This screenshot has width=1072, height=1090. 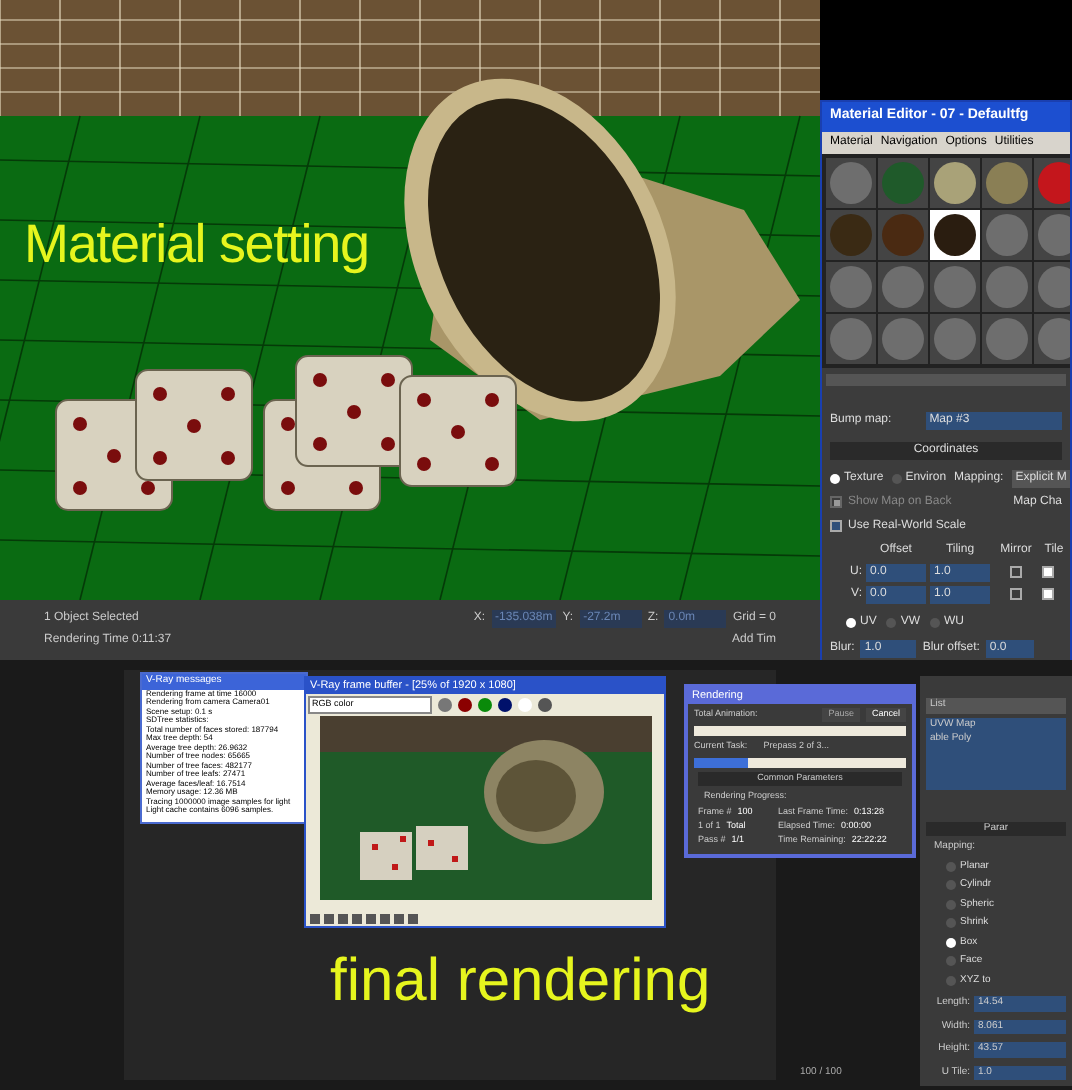 I want to click on caption-text: final rendering, so click(x=520, y=982).